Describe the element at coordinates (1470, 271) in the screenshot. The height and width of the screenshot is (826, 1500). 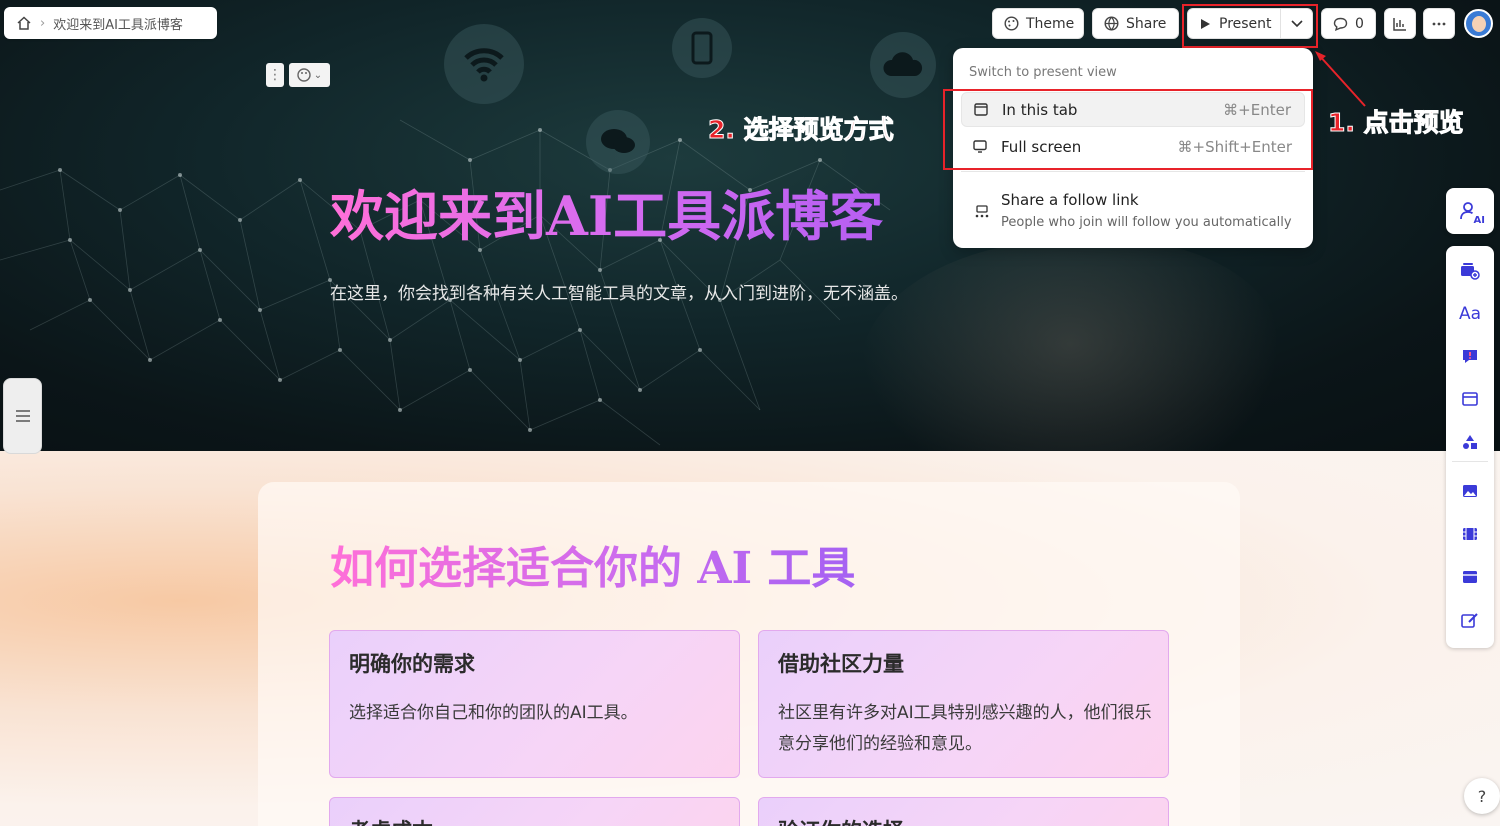
I see `add-card-icon` at that location.